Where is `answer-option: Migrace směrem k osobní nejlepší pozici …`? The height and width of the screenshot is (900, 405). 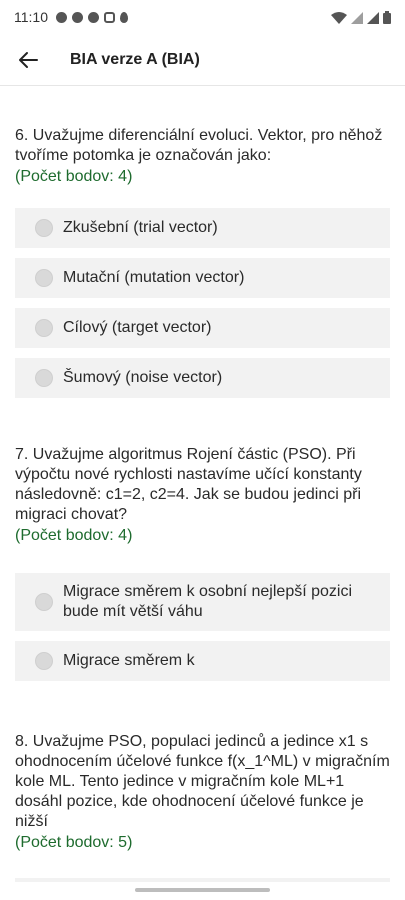 answer-option: Migrace směrem k osobní nejlepší pozici … is located at coordinates (202, 602).